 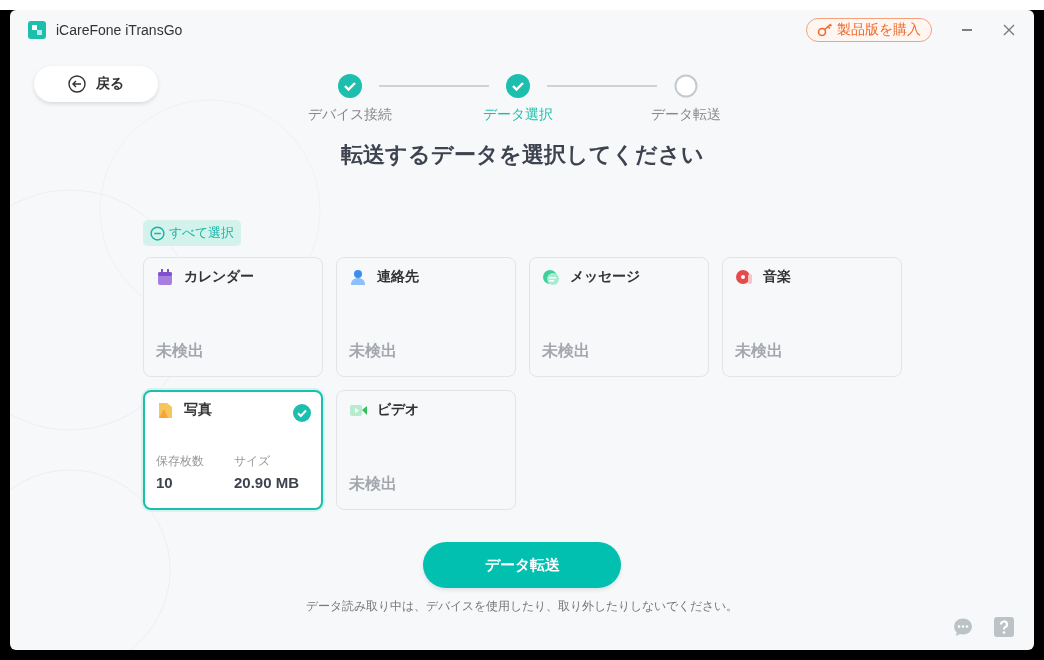 I want to click on close-icon, so click(x=1009, y=30).